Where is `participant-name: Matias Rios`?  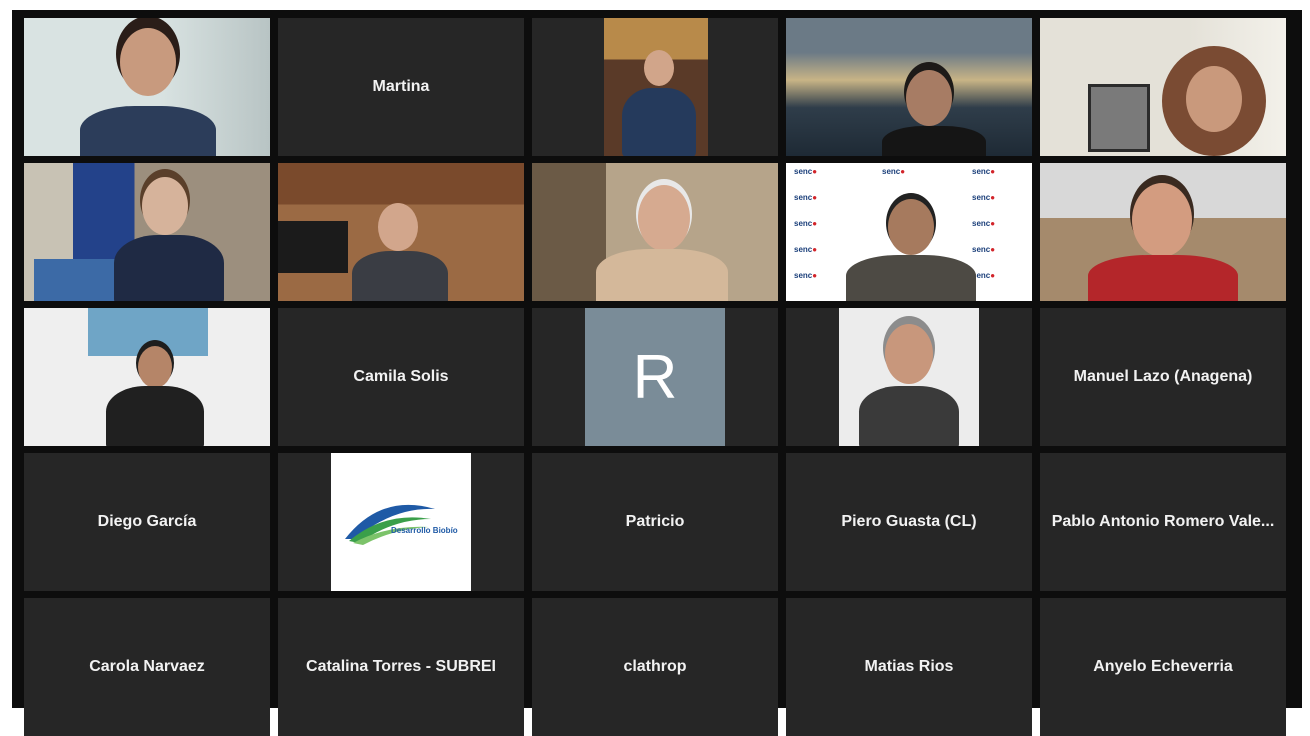 participant-name: Matias Rios is located at coordinates (909, 666).